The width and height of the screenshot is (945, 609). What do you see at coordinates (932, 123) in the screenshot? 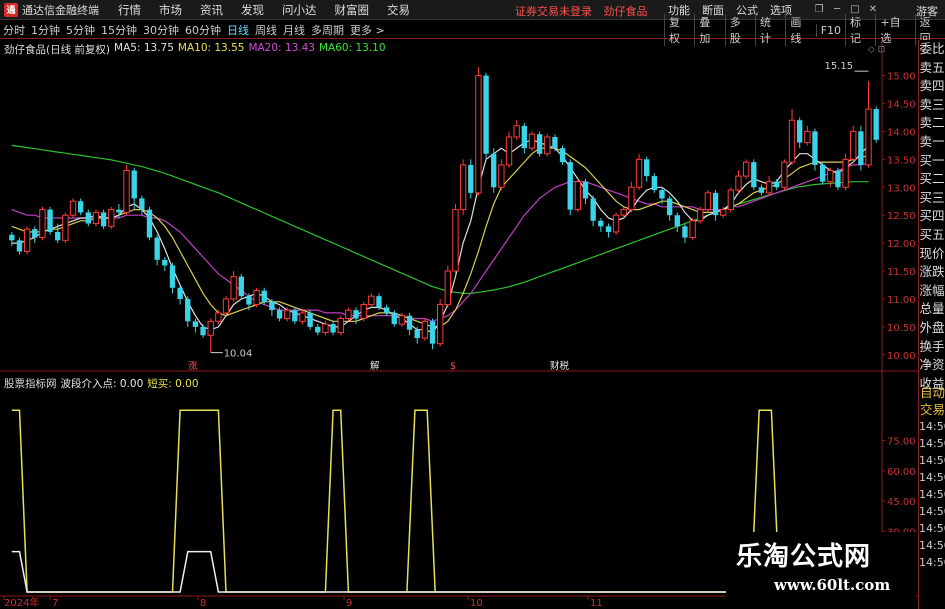
I see `side-item-ask2: 卖二` at bounding box center [932, 123].